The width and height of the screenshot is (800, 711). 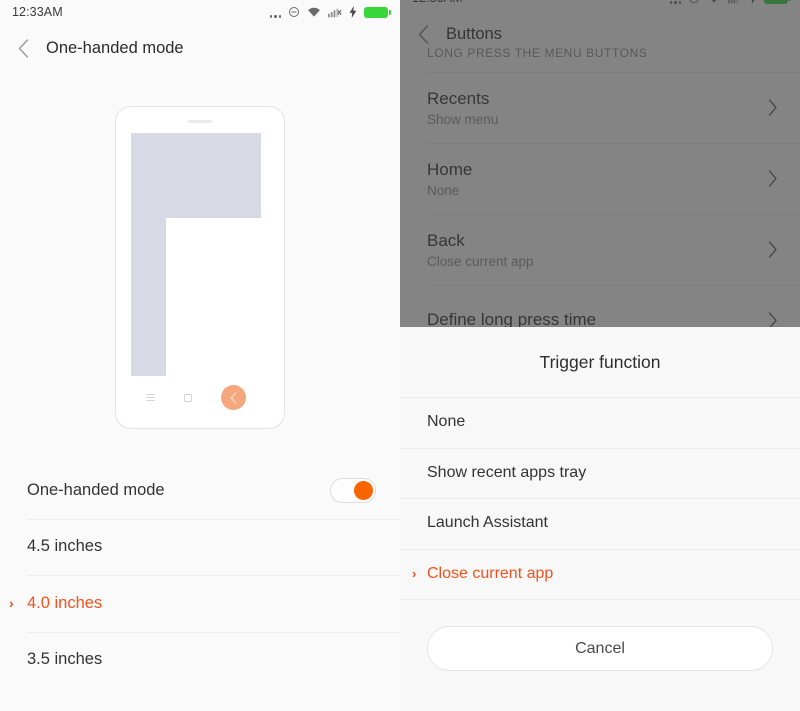 I want to click on one-handed-mode-toggle, so click(x=353, y=490).